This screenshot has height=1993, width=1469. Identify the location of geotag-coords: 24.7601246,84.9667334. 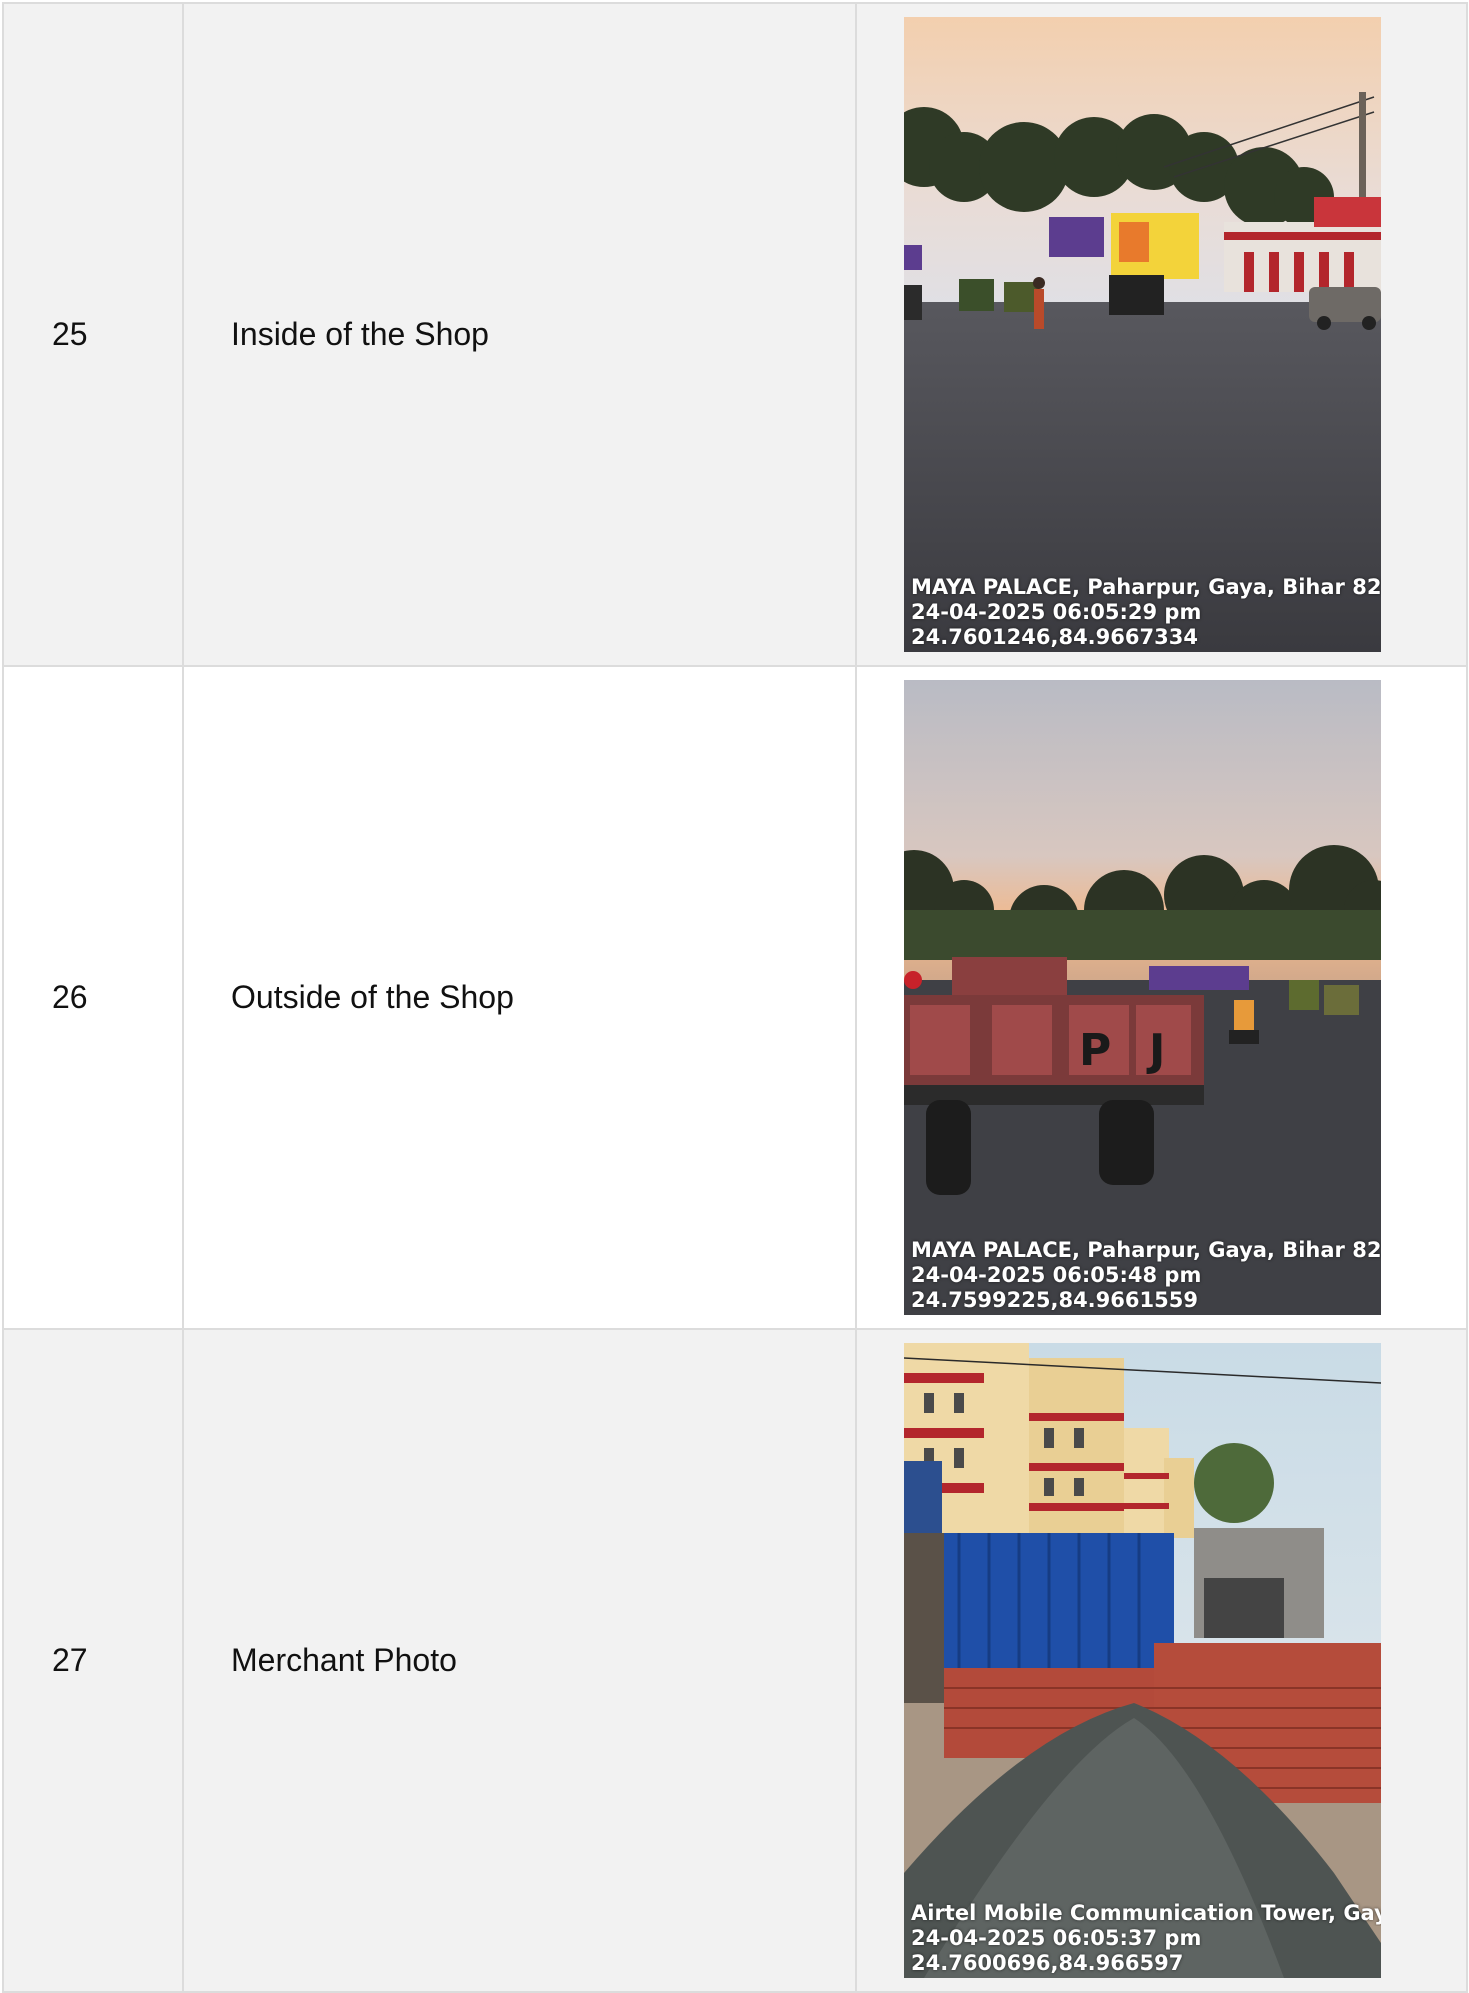
(1054, 637).